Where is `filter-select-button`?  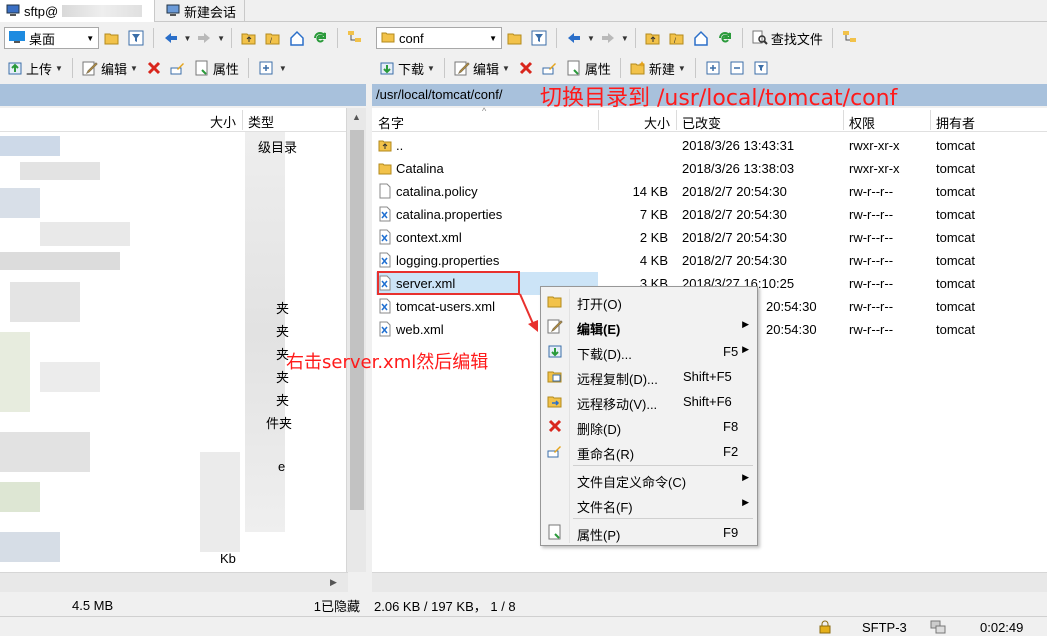
filter-select-button is located at coordinates (761, 68).